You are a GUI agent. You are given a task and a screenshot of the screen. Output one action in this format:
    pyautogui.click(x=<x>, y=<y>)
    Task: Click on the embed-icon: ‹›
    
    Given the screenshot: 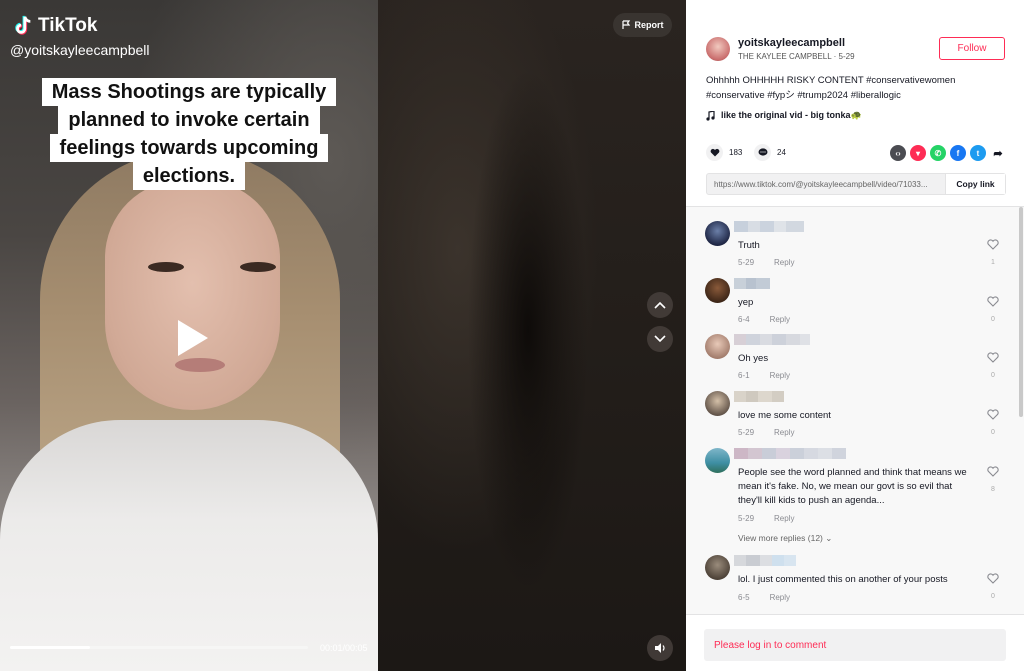 What is the action you would take?
    pyautogui.click(x=898, y=153)
    